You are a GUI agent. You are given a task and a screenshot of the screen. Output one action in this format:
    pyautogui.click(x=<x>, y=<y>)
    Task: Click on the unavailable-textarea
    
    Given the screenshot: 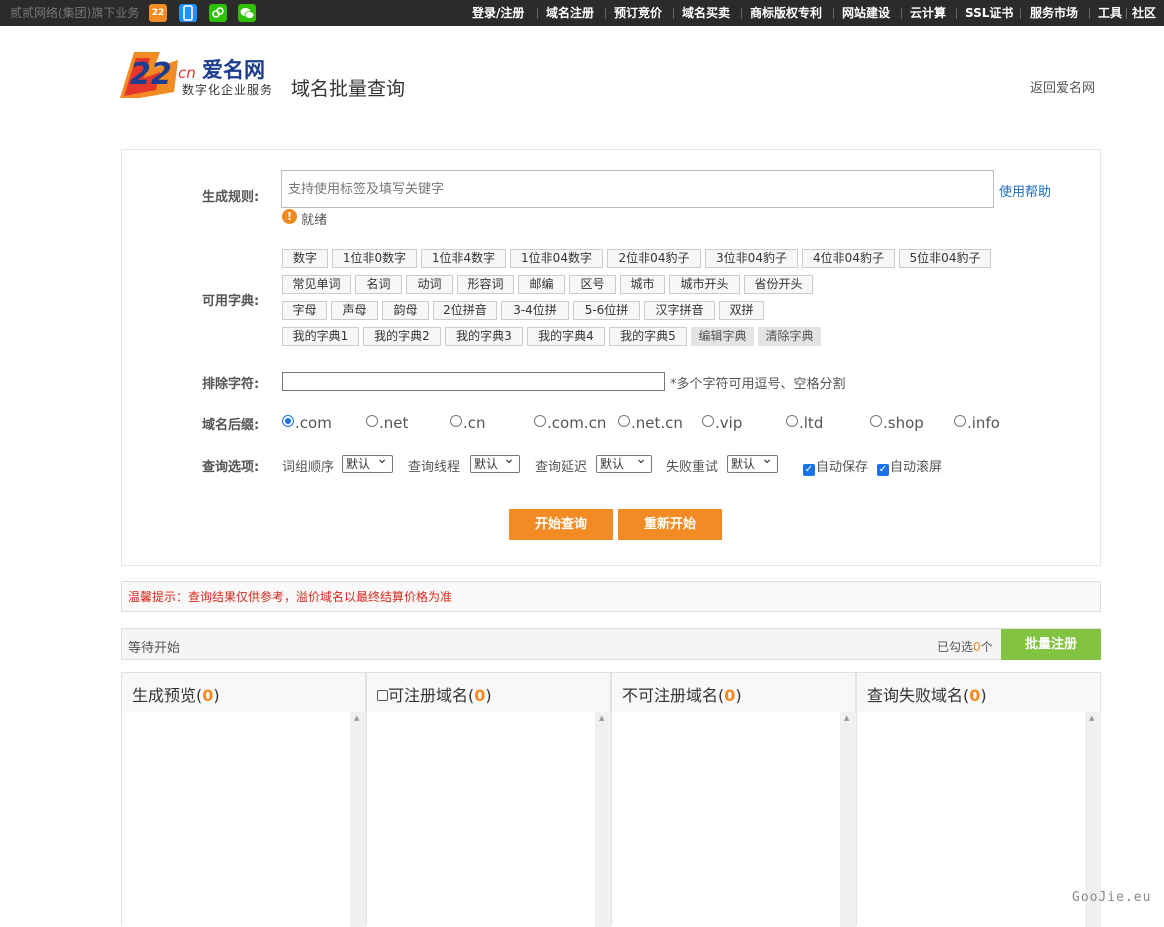 What is the action you would take?
    pyautogui.click(x=726, y=819)
    